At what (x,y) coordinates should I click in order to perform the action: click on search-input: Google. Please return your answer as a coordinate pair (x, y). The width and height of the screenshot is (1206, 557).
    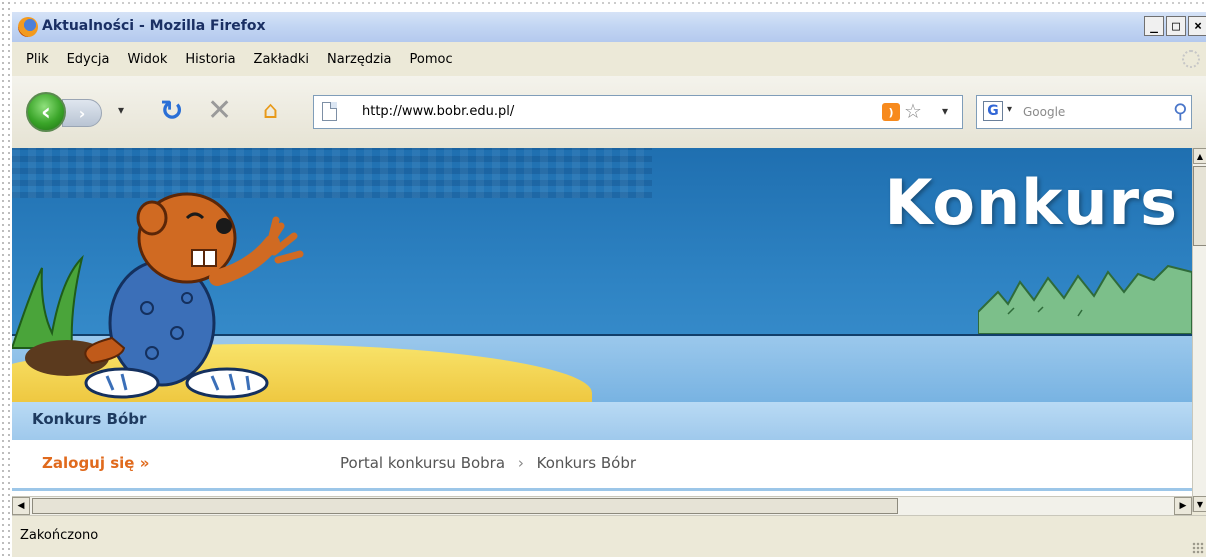
    Looking at the image, I should click on (1044, 112).